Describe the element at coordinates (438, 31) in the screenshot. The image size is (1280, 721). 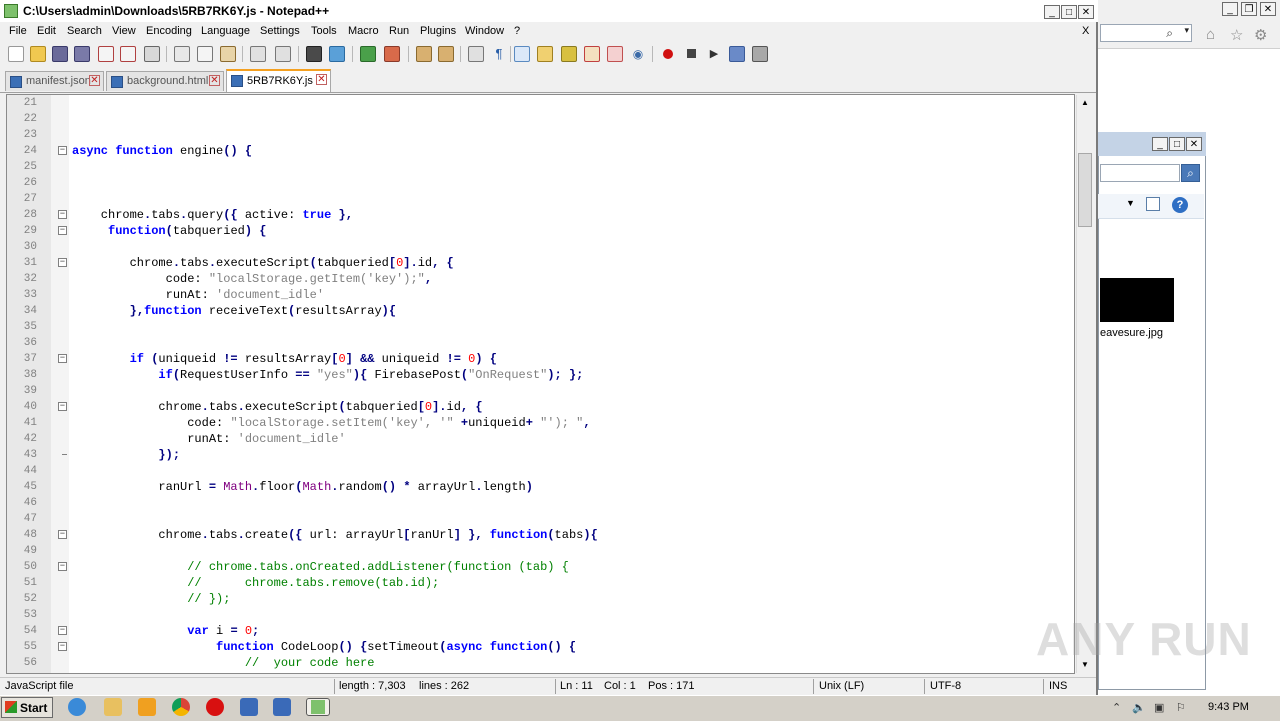
I see `menu-plugins: Plugins` at that location.